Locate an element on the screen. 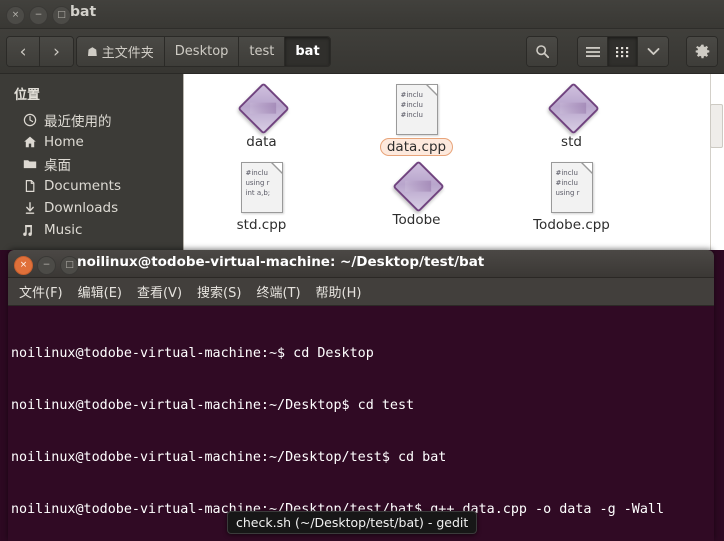 Image resolution: width=724 pixels, height=541 pixels. sidebar-item-label: Downloads is located at coordinates (81, 208).